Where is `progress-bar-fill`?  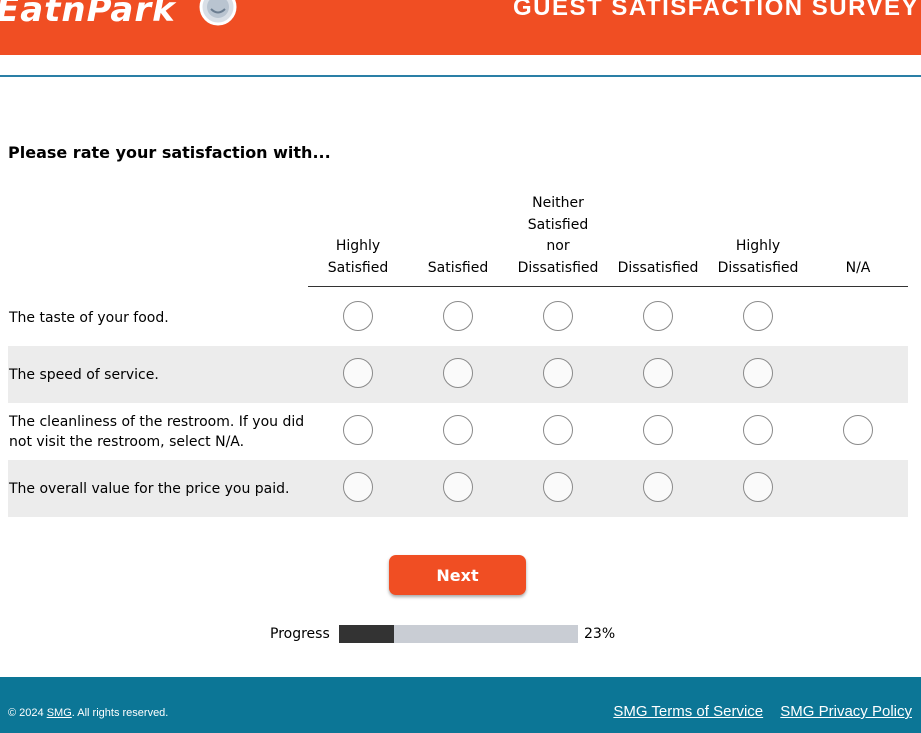
progress-bar-fill is located at coordinates (366, 634).